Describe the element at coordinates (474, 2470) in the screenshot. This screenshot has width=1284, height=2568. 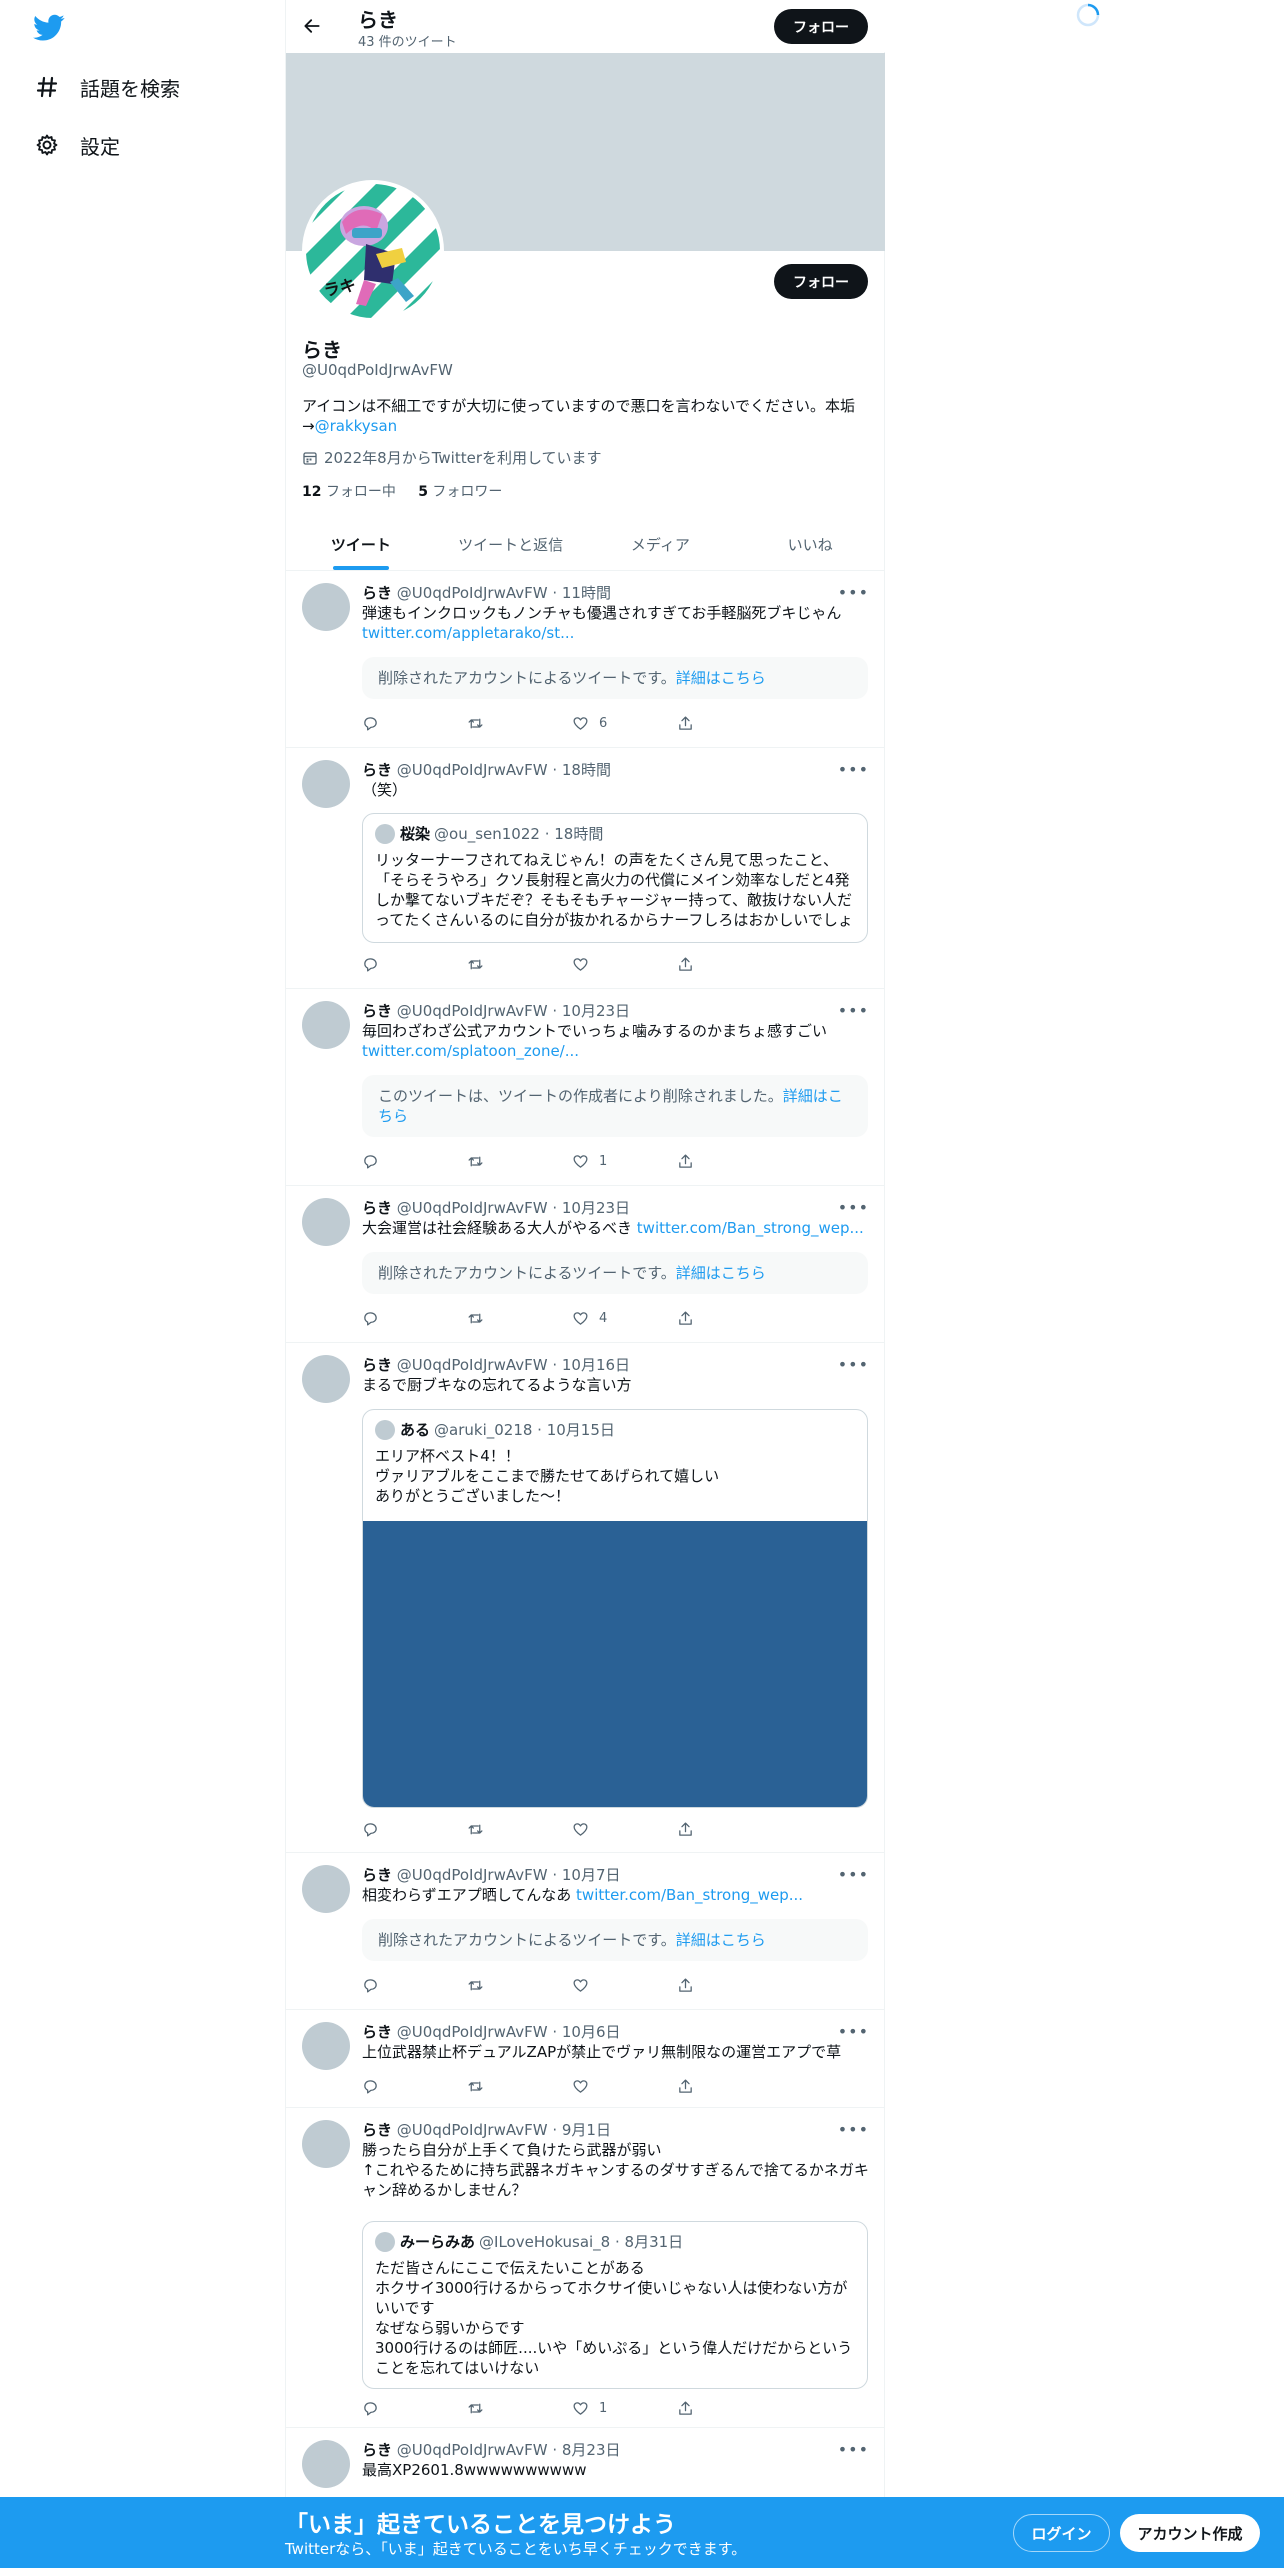
I see `tweet-text: 最高XP2601.8wwwwwwwwww` at that location.